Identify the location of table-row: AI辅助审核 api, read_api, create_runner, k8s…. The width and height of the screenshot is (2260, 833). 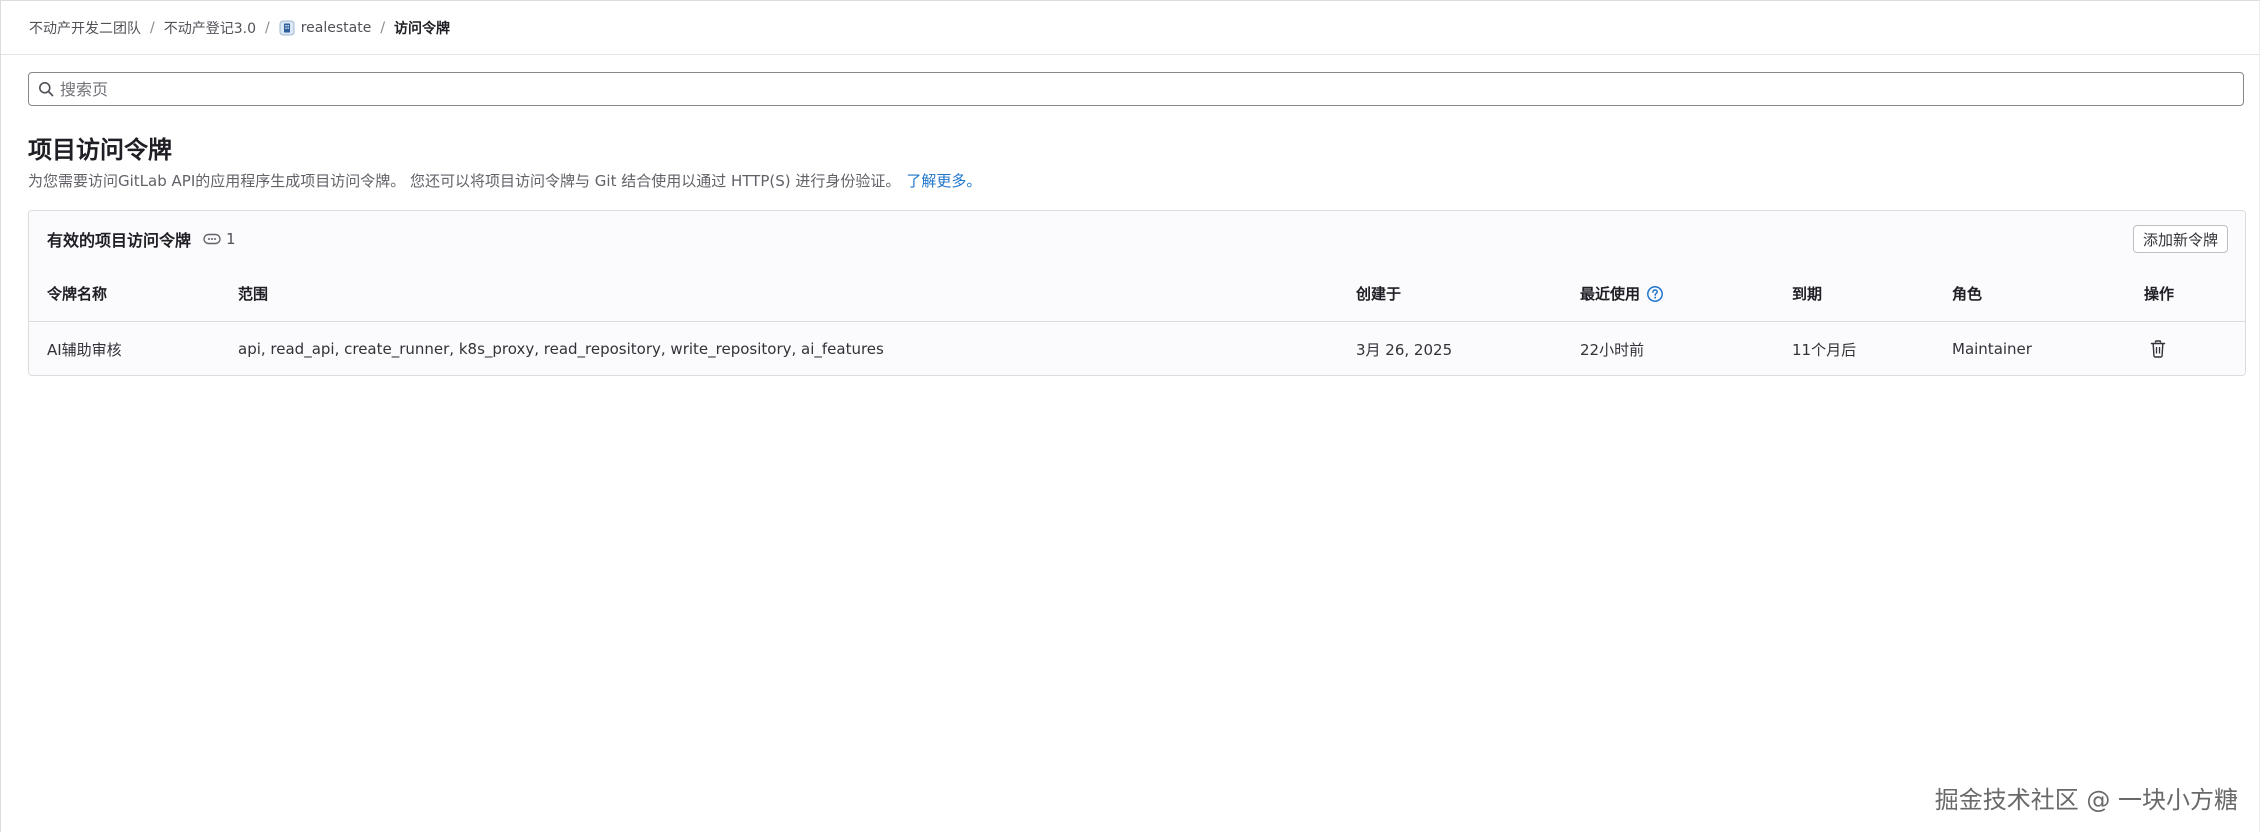
(1137, 348).